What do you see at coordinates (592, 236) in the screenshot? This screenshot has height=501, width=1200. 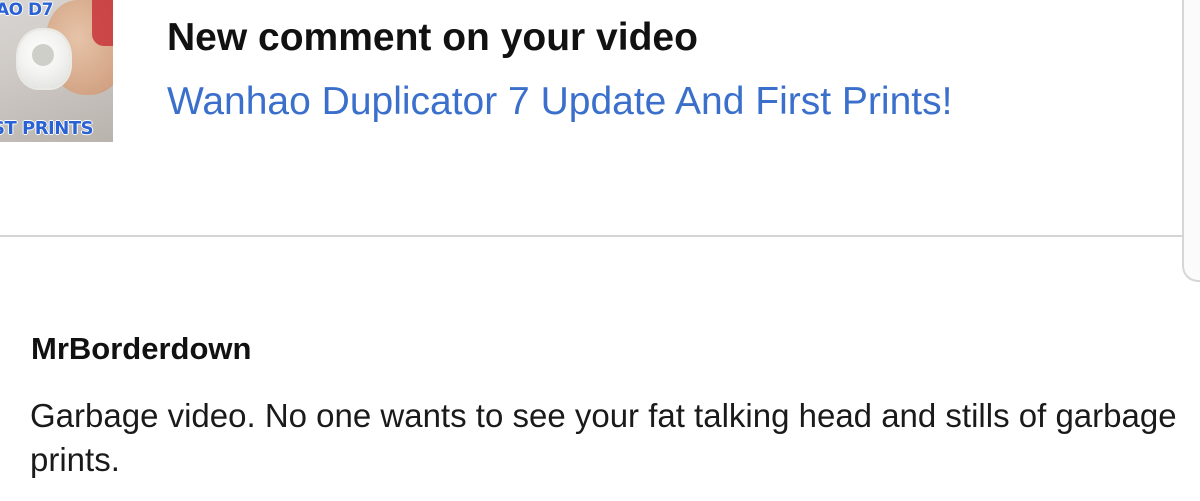 I see `divider` at bounding box center [592, 236].